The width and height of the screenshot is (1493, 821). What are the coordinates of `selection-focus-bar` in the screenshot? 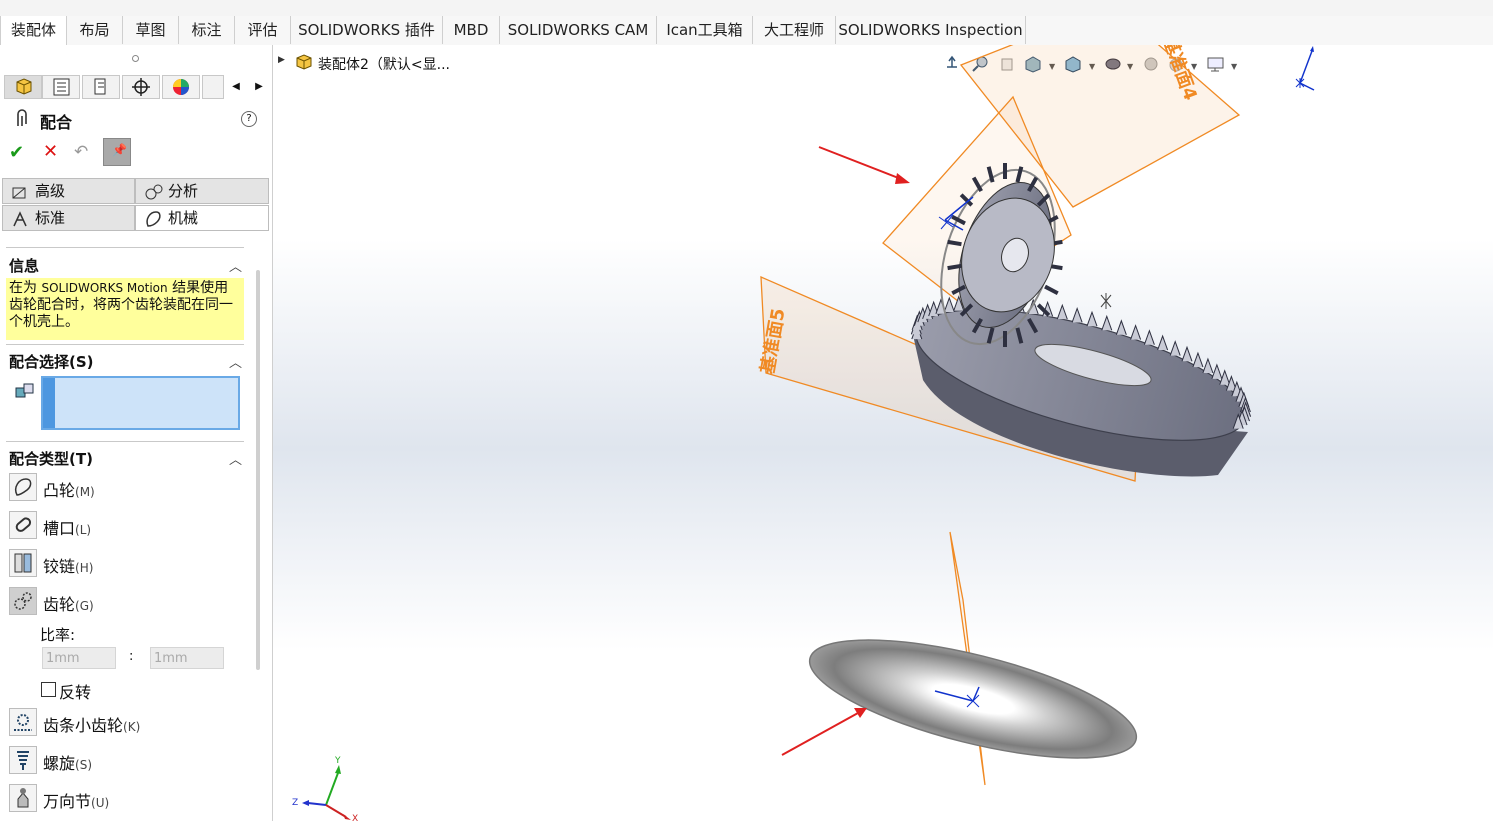 It's located at (49, 403).